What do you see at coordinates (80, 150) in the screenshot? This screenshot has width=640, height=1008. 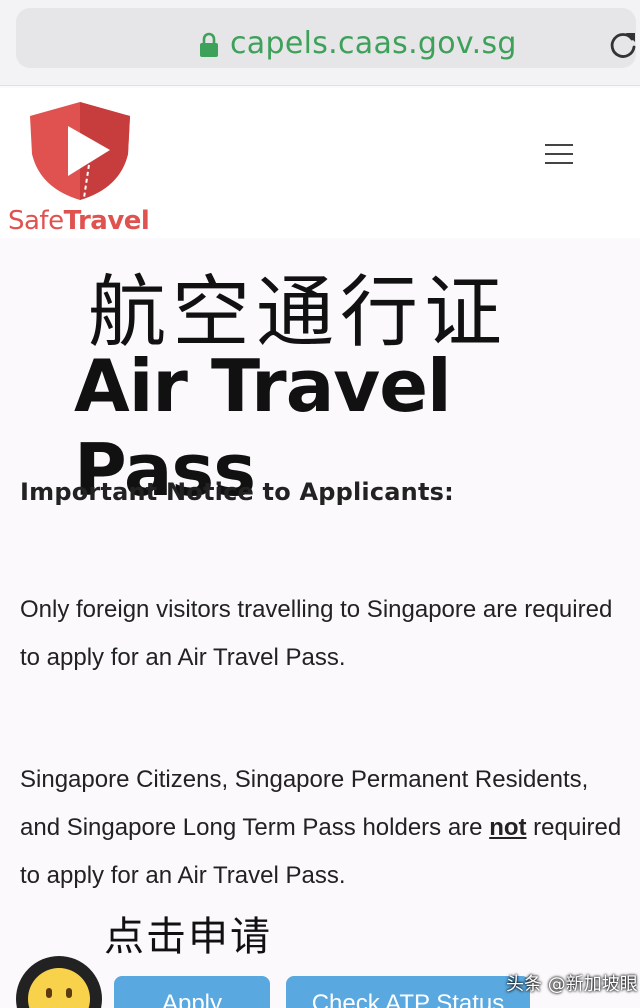 I see `safetravel-logo-icon` at bounding box center [80, 150].